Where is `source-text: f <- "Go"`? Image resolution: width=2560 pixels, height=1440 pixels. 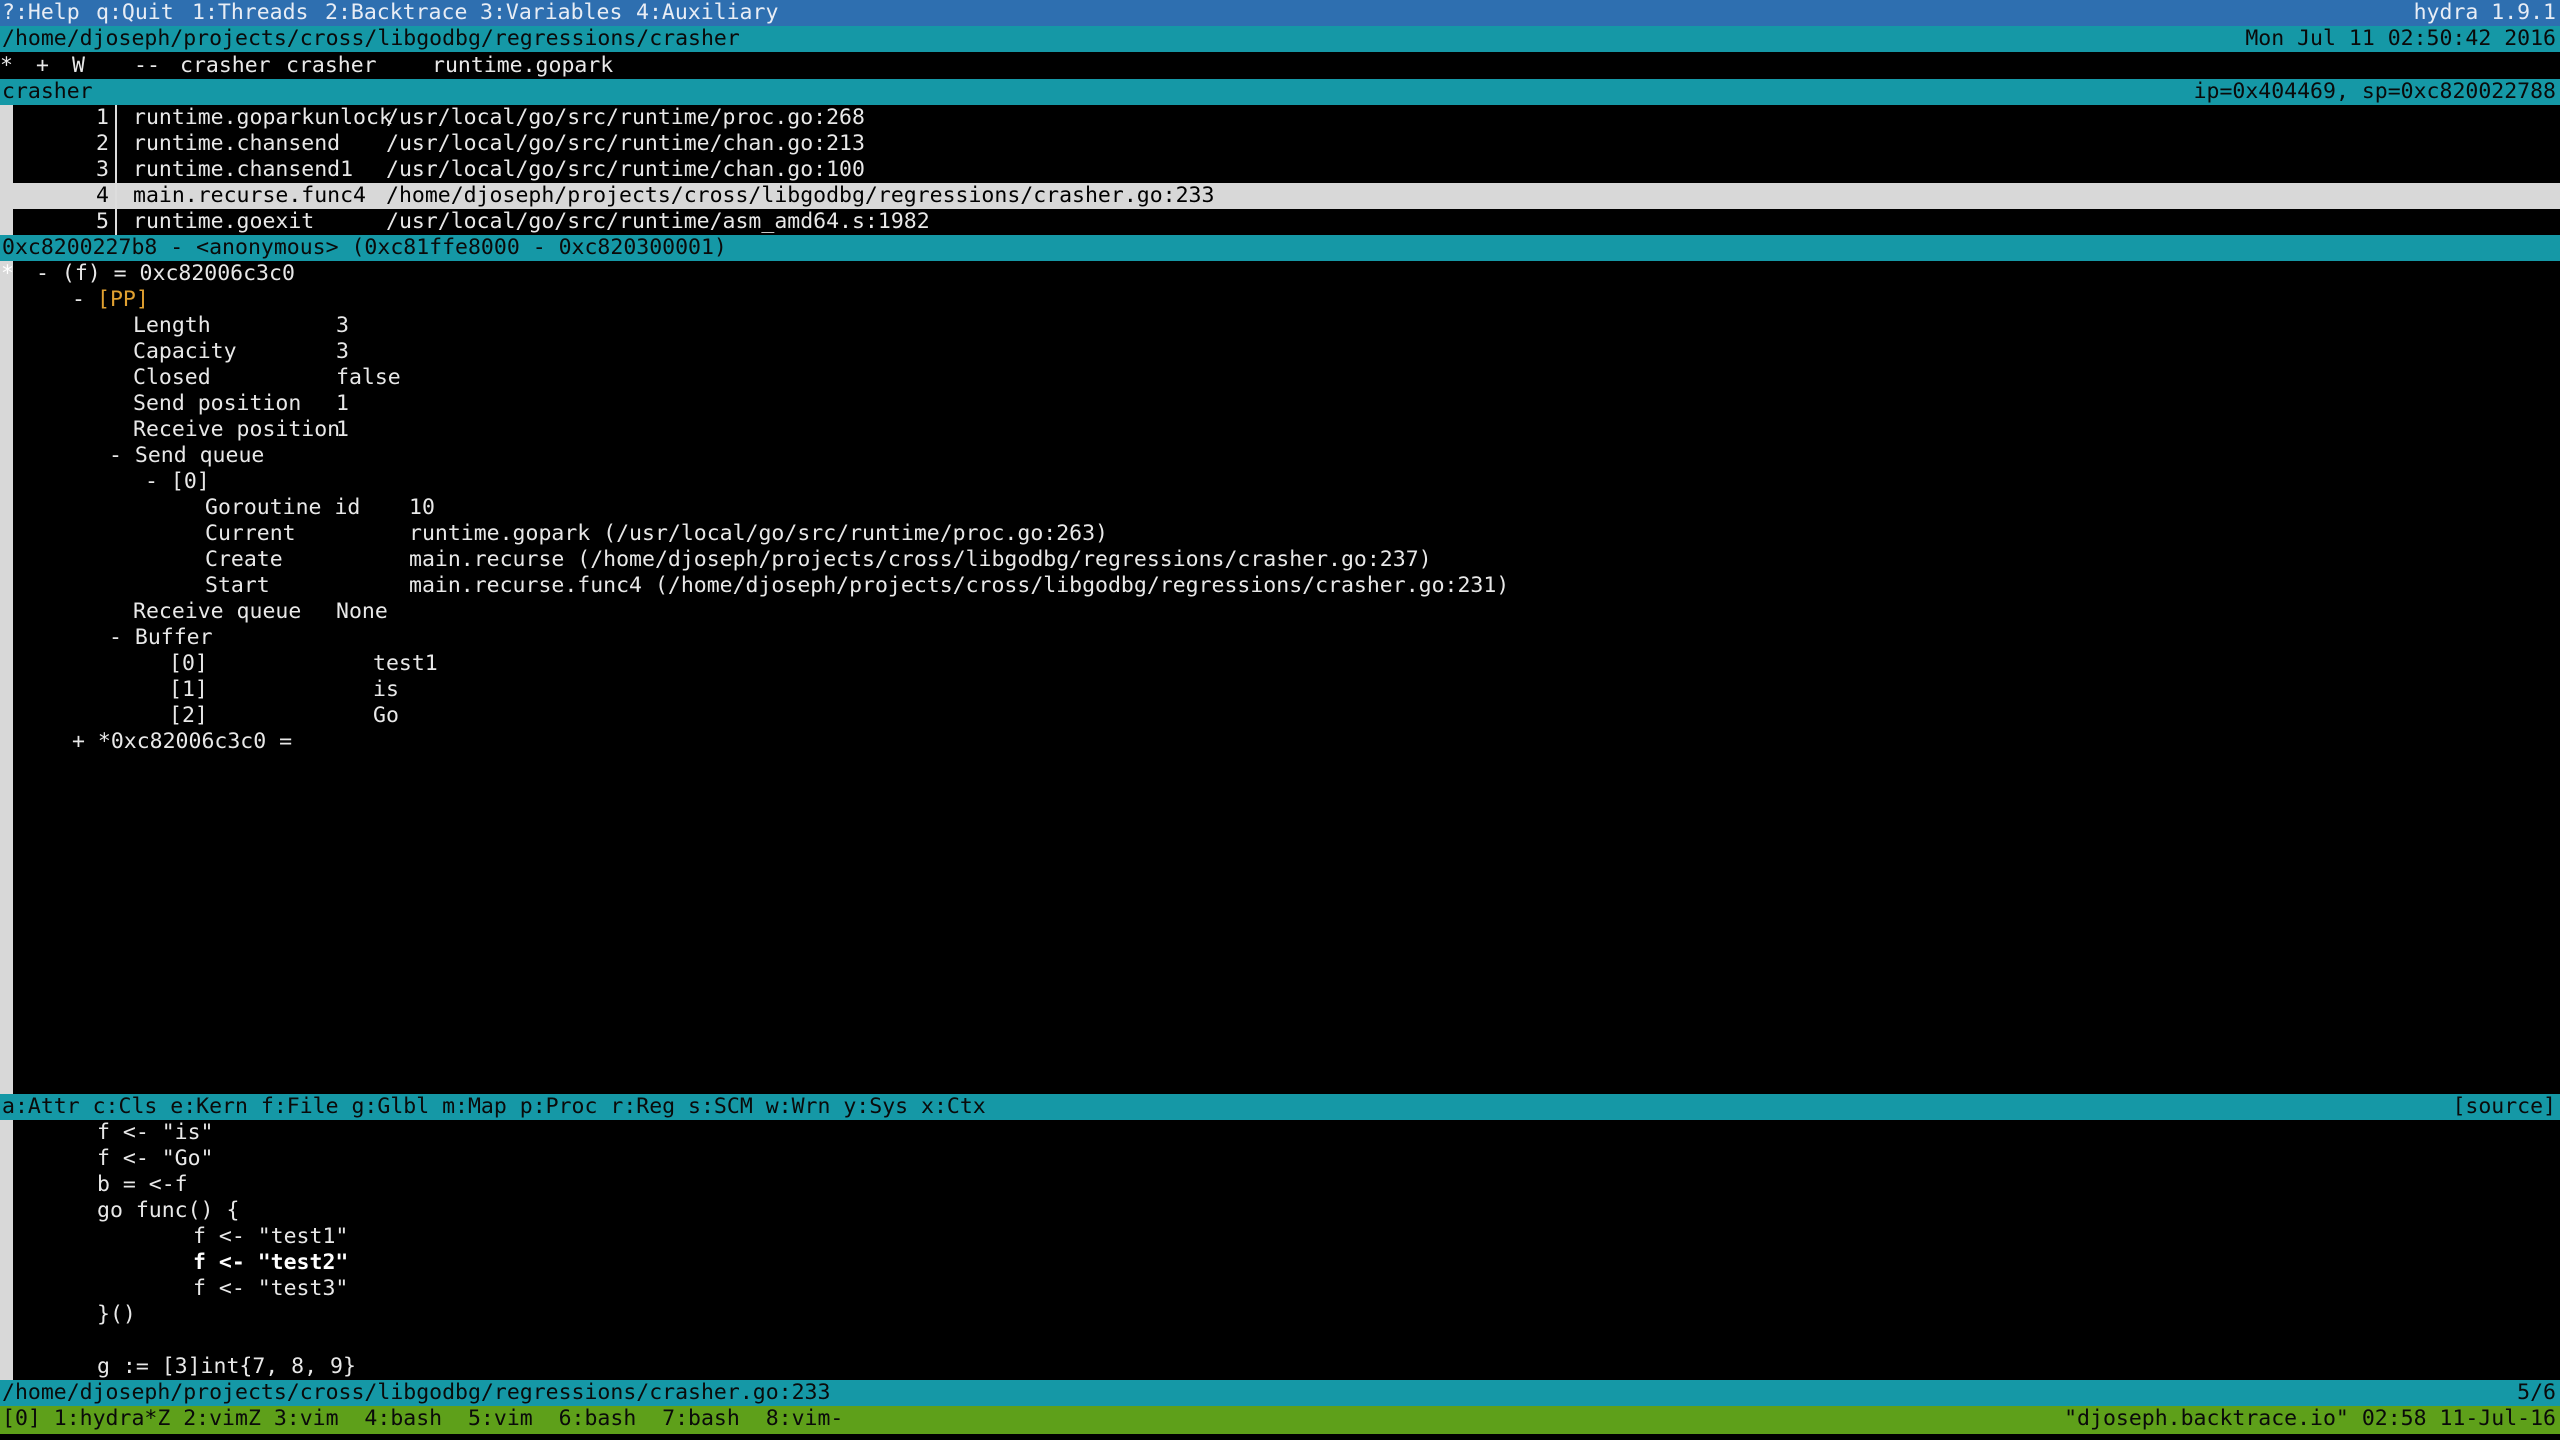
source-text: f <- "Go" is located at coordinates (155, 1158).